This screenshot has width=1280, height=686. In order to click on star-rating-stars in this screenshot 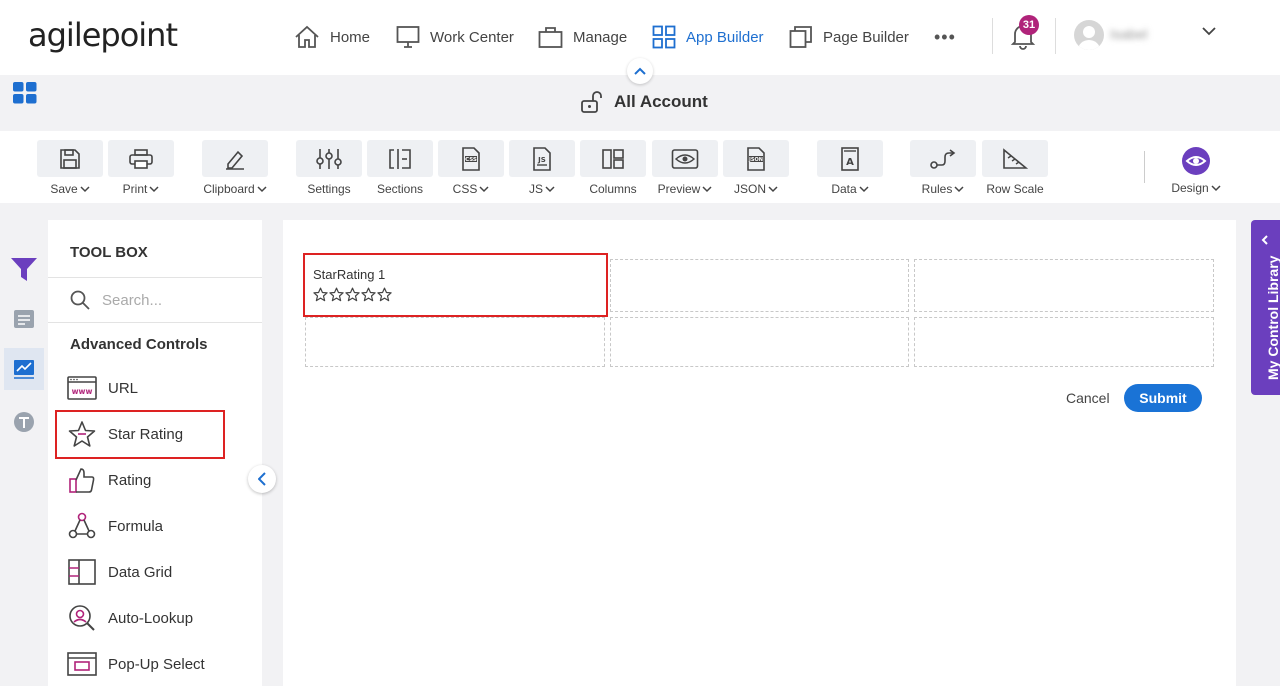, I will do `click(352, 294)`.